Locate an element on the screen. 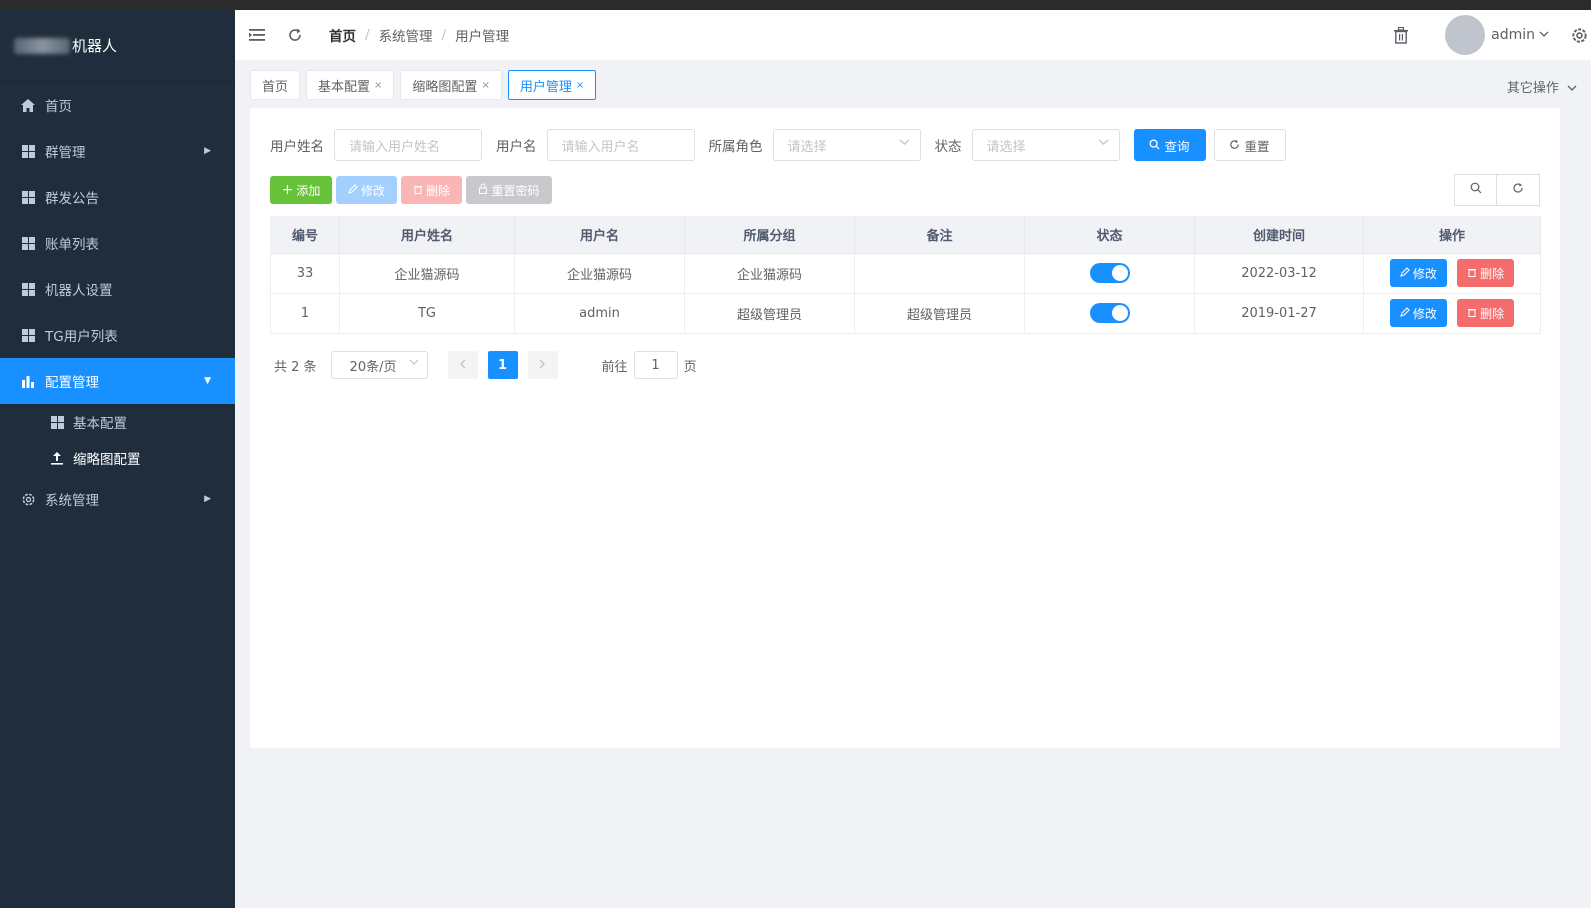 This screenshot has height=908, width=1591. table-header-row: 编号 用户姓名 用户名 所属分组 备注 状态 创建时间 操作 is located at coordinates (905, 235).